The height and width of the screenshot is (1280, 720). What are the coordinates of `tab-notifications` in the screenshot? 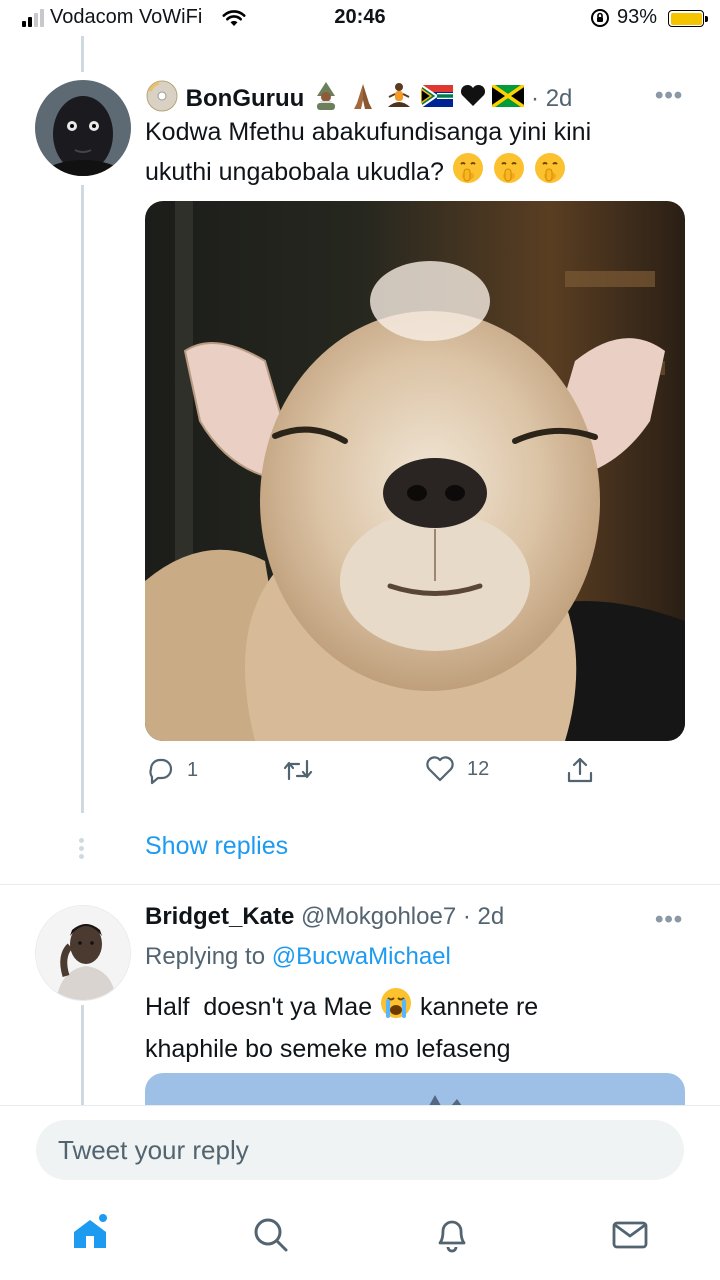 It's located at (452, 1234).